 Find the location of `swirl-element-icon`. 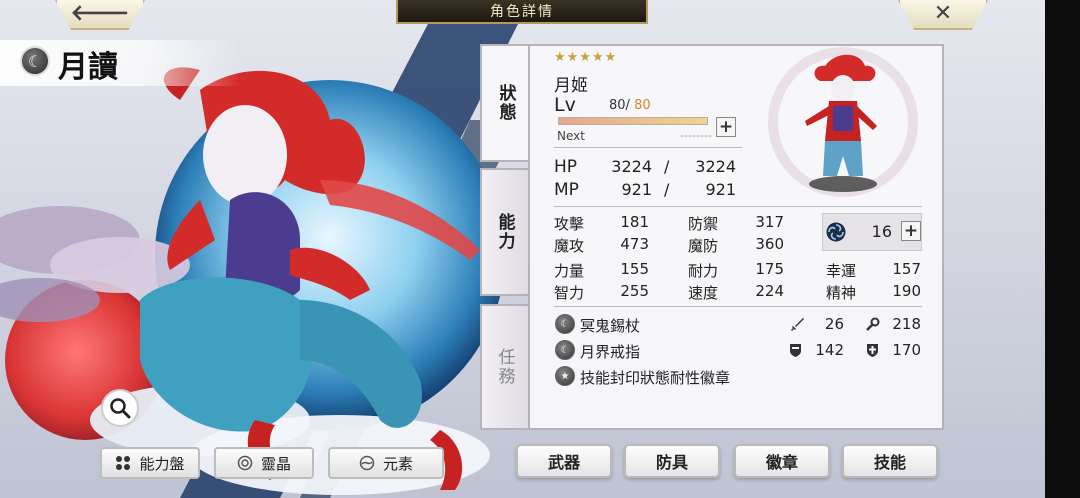

swirl-element-icon is located at coordinates (836, 232).